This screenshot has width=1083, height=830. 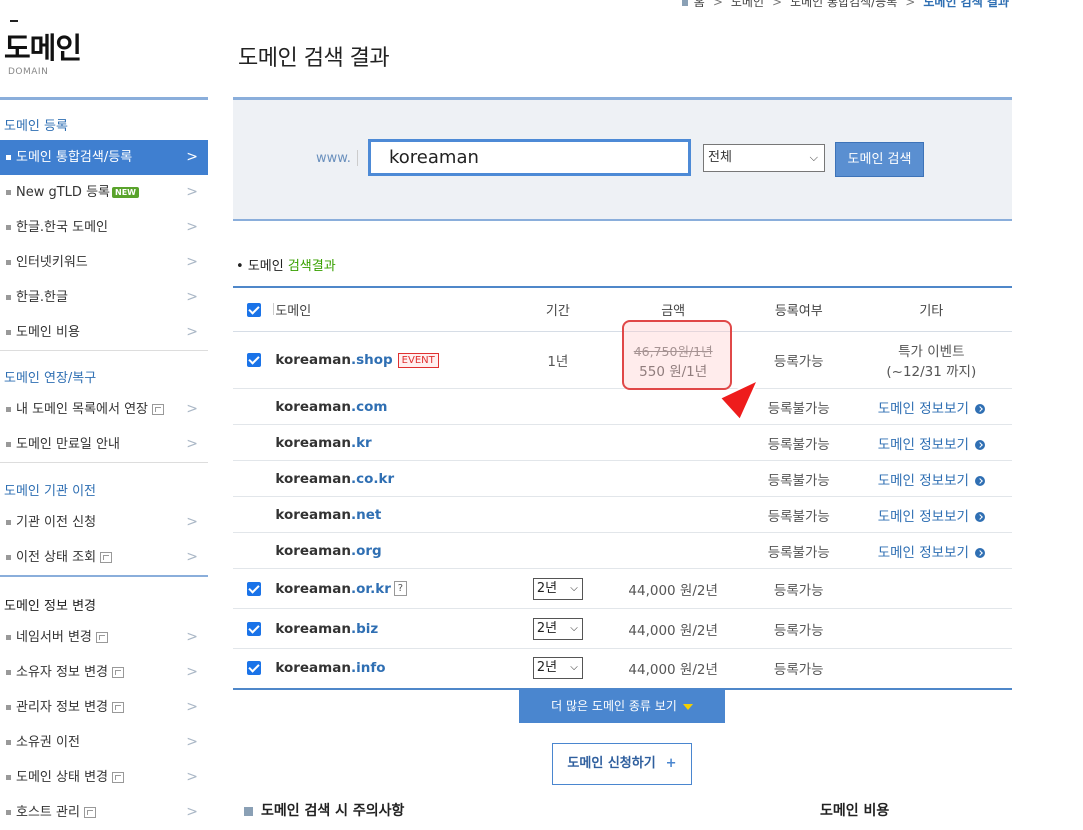 What do you see at coordinates (104, 262) in the screenshot?
I see `nav-item-internet-keyword: 인터넷키워드 >` at bounding box center [104, 262].